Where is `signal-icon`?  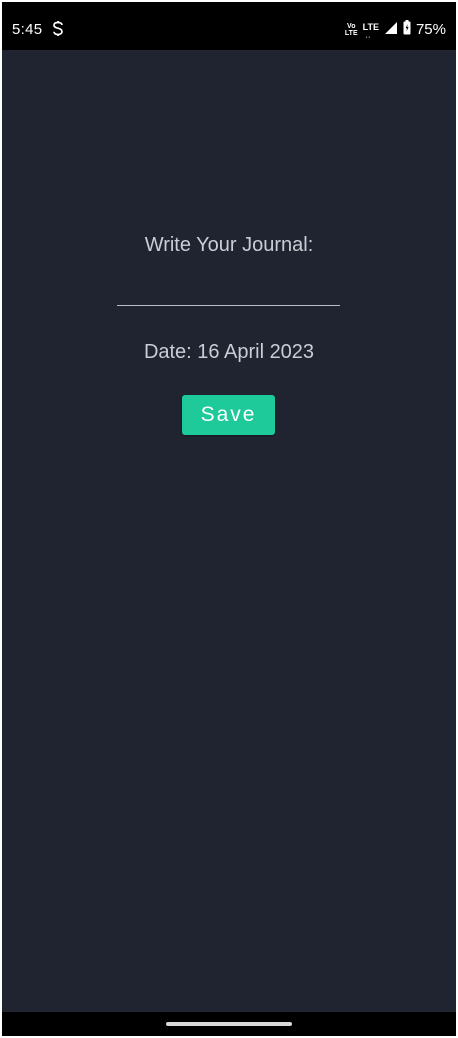
signal-icon is located at coordinates (391, 30).